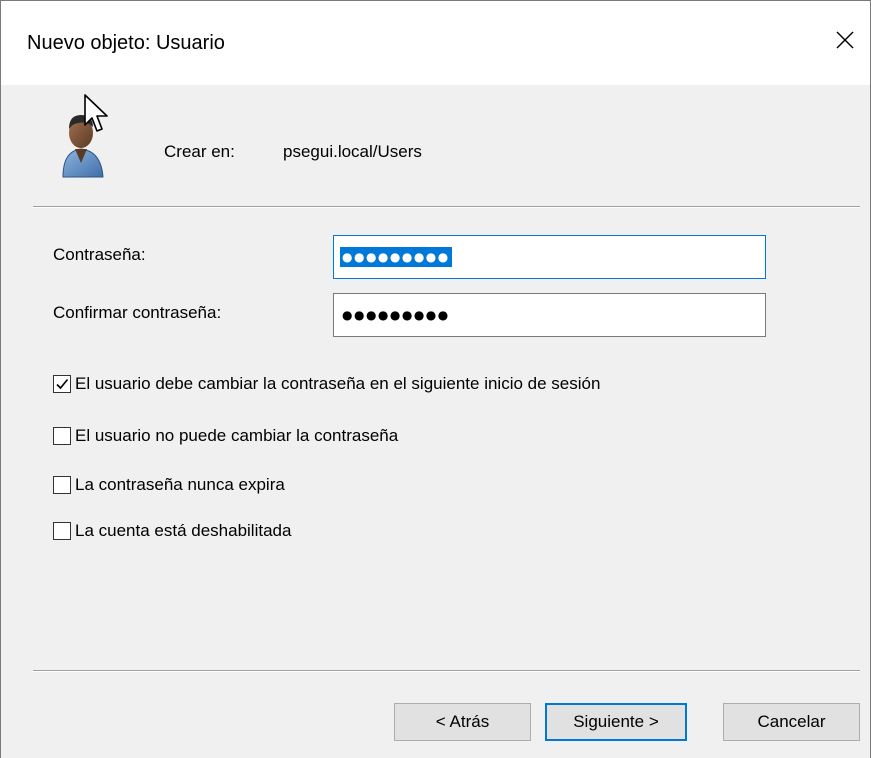  I want to click on create-in-label: Crear en:, so click(199, 151).